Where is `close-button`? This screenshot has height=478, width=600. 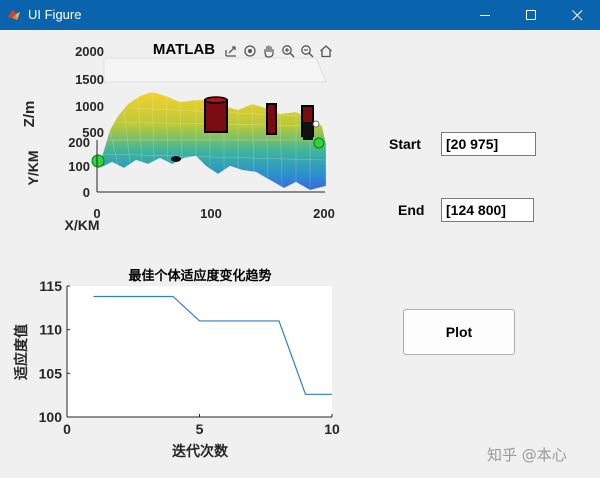 close-button is located at coordinates (577, 15).